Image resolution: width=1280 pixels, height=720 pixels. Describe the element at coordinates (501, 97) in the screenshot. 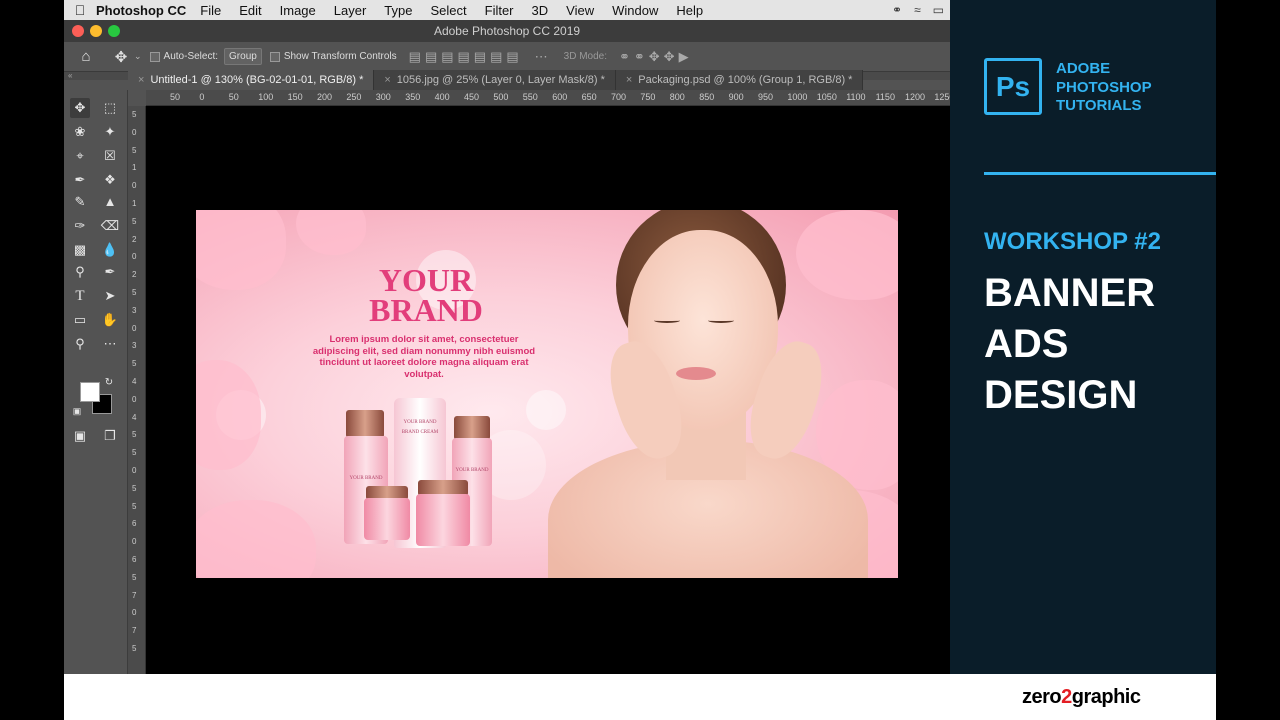

I see `ruler-tick-label: 500` at that location.